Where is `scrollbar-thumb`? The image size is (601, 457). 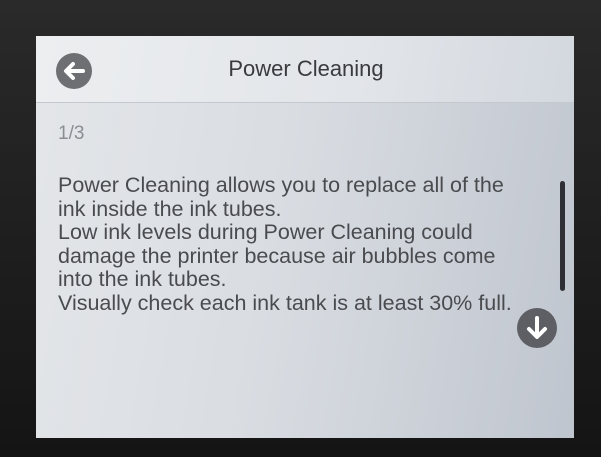
scrollbar-thumb is located at coordinates (562, 236).